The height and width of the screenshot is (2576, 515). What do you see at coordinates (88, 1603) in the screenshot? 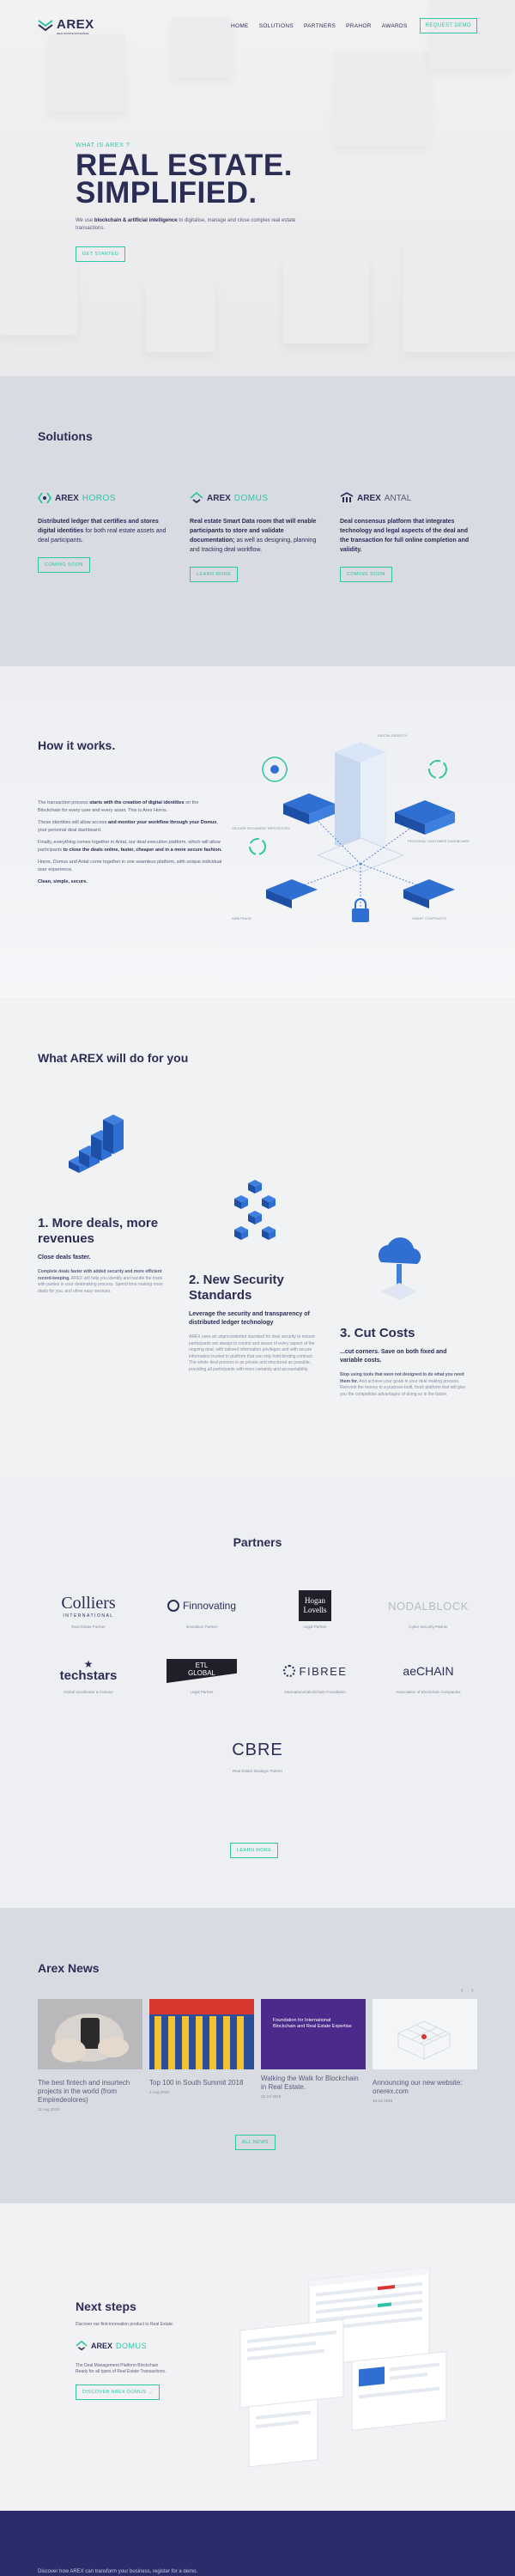
I see `colliers-logo-text: Colliers` at bounding box center [88, 1603].